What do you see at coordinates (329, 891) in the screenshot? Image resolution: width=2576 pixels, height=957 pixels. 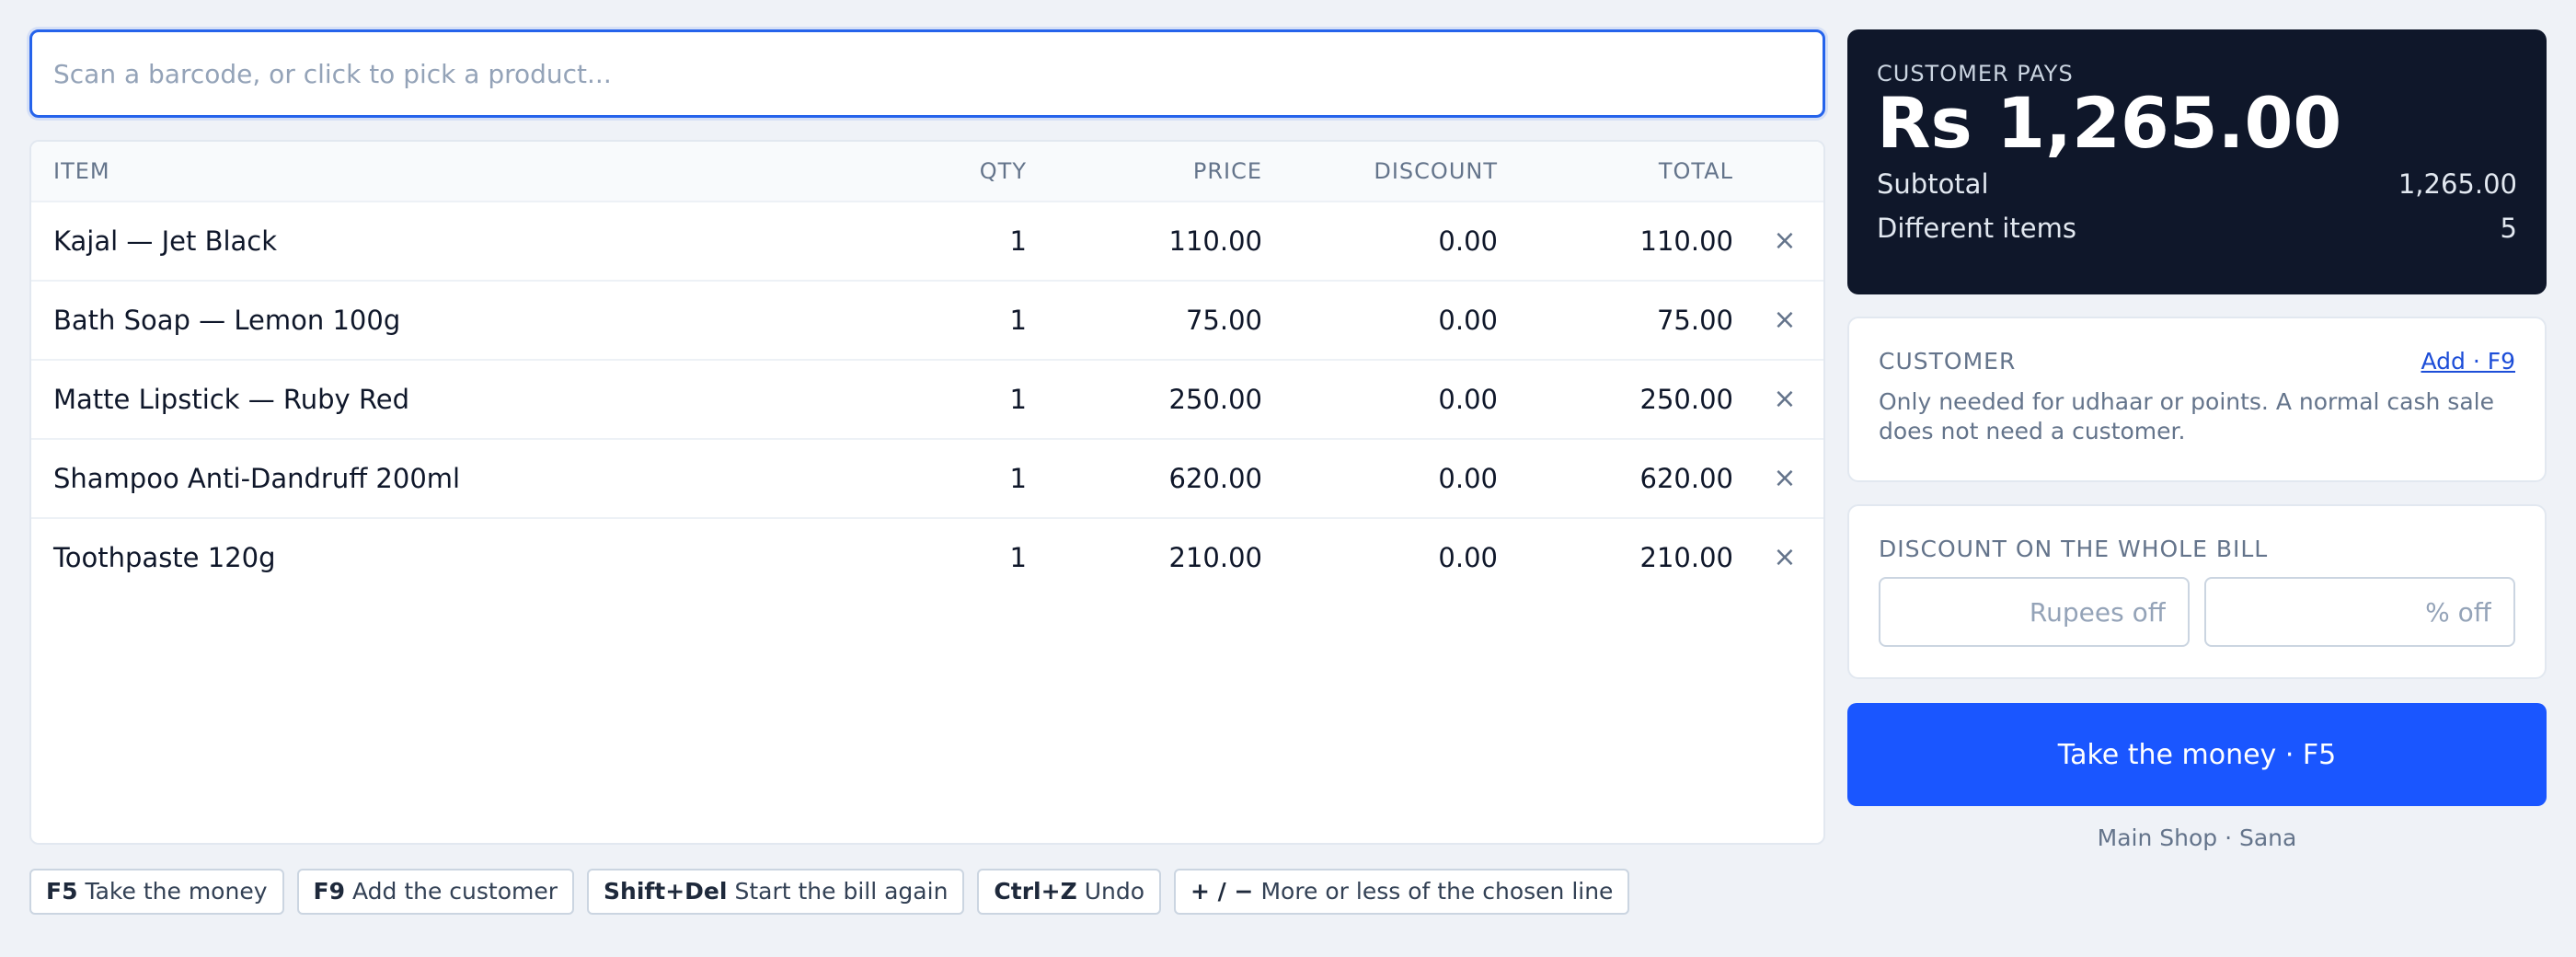 I see `shortcut-key: F9` at bounding box center [329, 891].